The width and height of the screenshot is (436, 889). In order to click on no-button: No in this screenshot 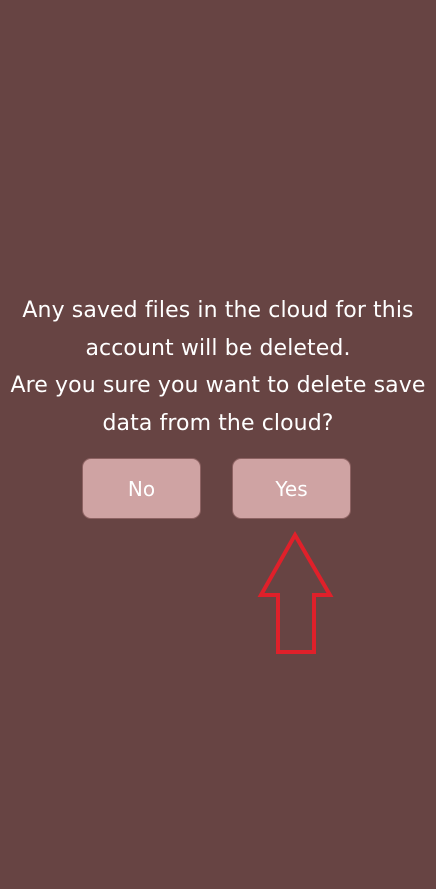, I will do `click(141, 488)`.